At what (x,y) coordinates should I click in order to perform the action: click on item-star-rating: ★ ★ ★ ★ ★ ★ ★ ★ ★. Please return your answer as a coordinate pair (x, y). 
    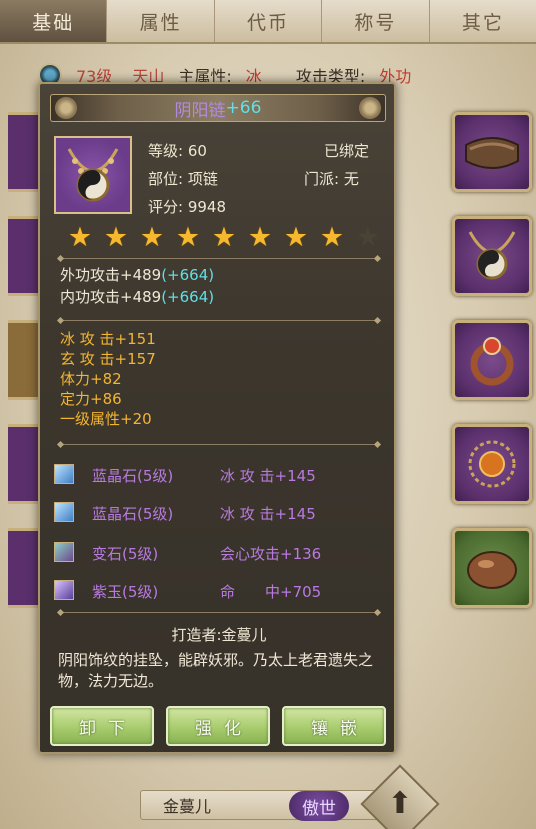
    Looking at the image, I should click on (224, 238).